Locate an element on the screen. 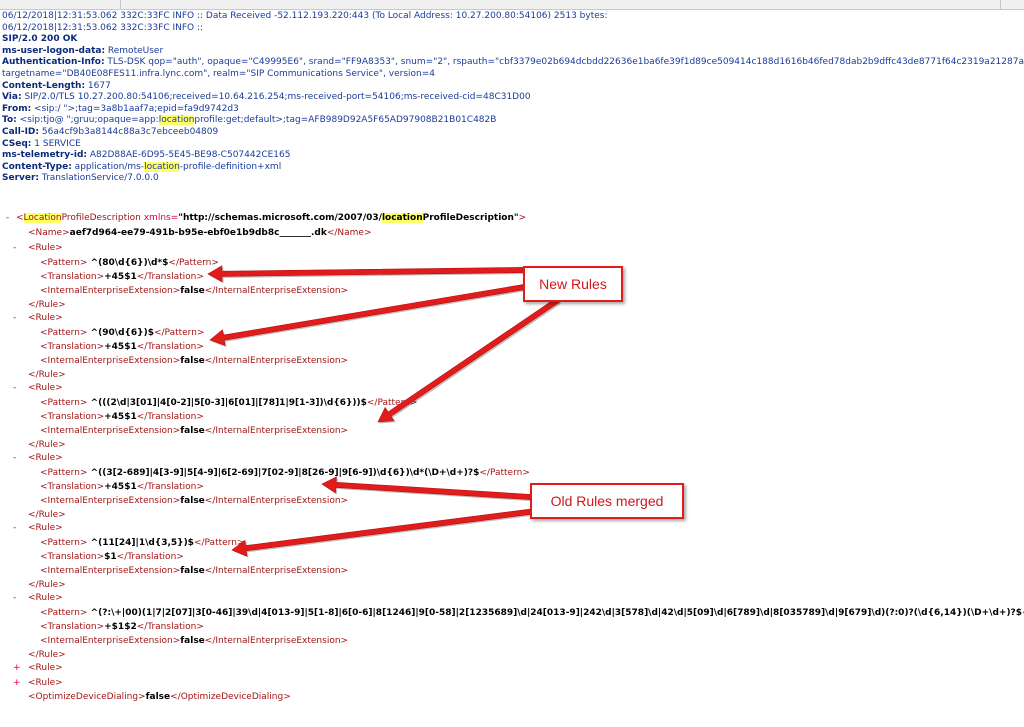 The image size is (1024, 727). old-rules-merged-callout: Old Rules merged is located at coordinates (607, 501).